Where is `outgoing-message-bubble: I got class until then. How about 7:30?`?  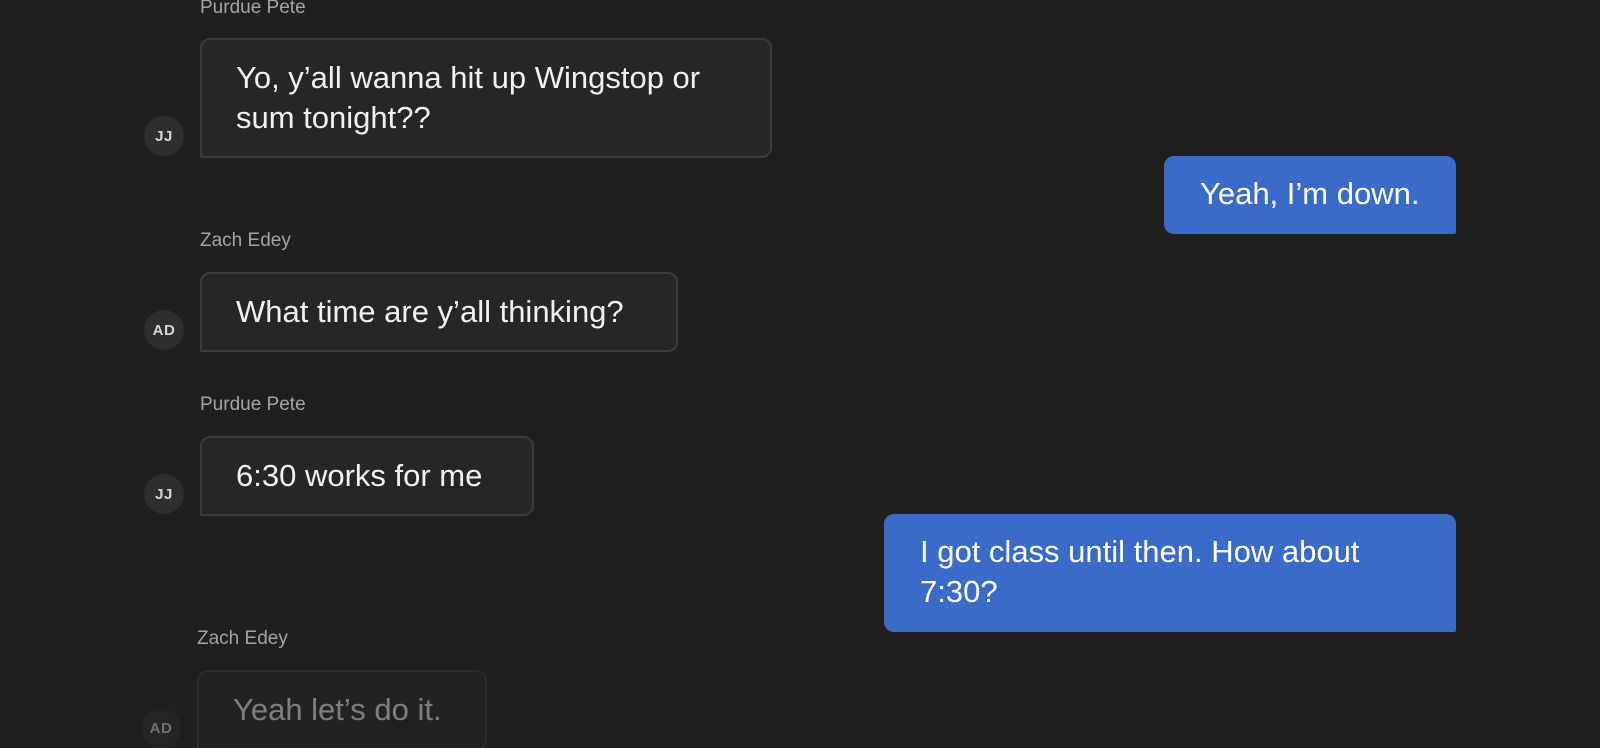
outgoing-message-bubble: I got class until then. How about 7:30? is located at coordinates (1170, 573).